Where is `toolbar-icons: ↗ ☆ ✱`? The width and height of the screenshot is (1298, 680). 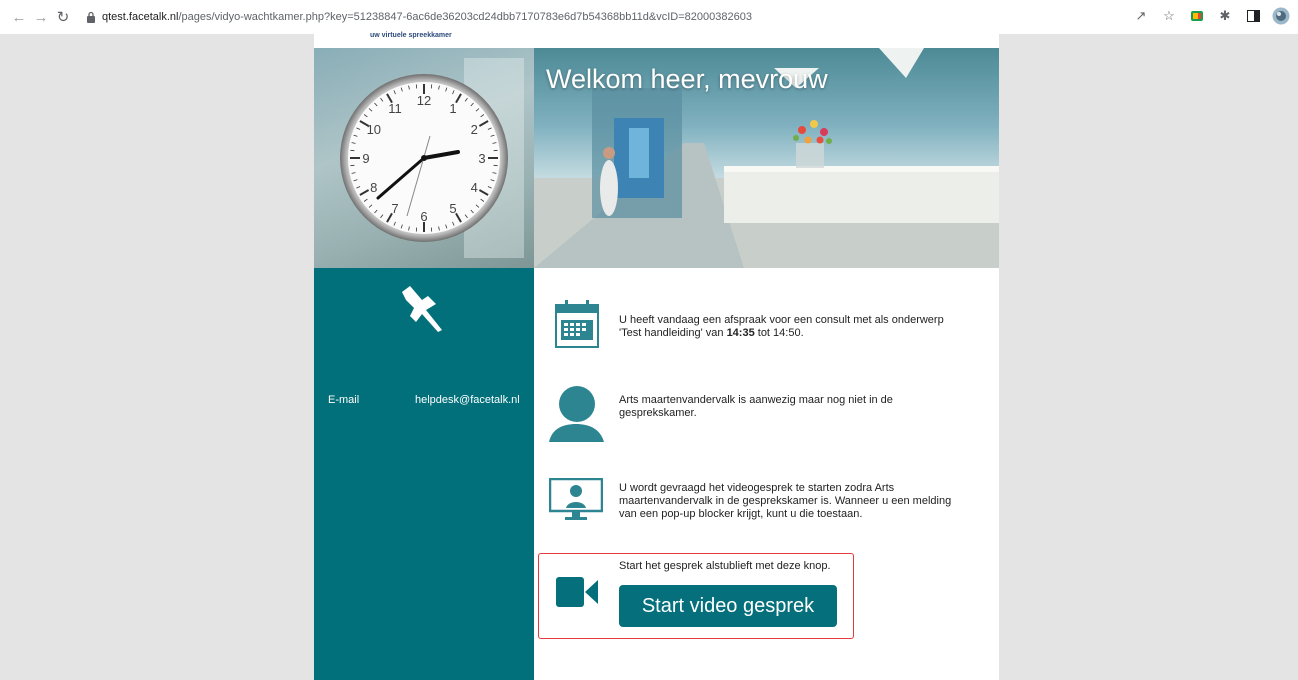 toolbar-icons: ↗ ☆ ✱ is located at coordinates (1211, 16).